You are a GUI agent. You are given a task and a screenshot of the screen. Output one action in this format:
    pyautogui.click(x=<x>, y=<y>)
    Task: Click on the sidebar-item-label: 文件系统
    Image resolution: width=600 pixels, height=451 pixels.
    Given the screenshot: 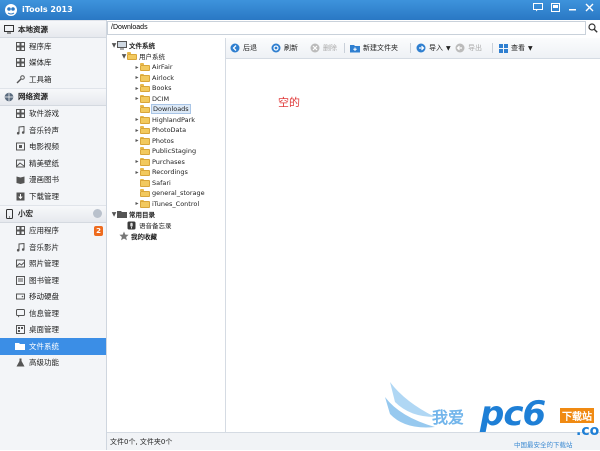 What is the action you would take?
    pyautogui.click(x=44, y=346)
    